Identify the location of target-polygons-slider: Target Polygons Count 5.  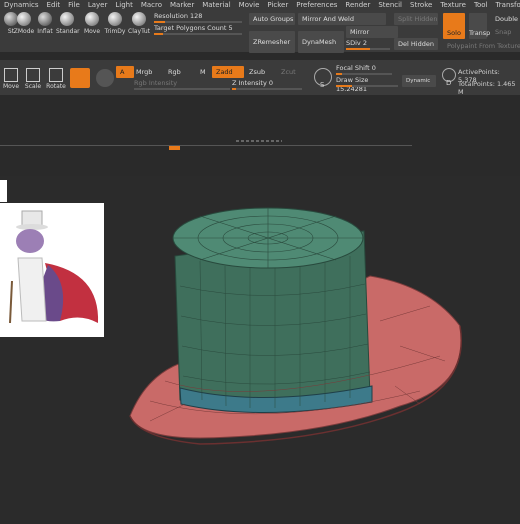
(198, 29).